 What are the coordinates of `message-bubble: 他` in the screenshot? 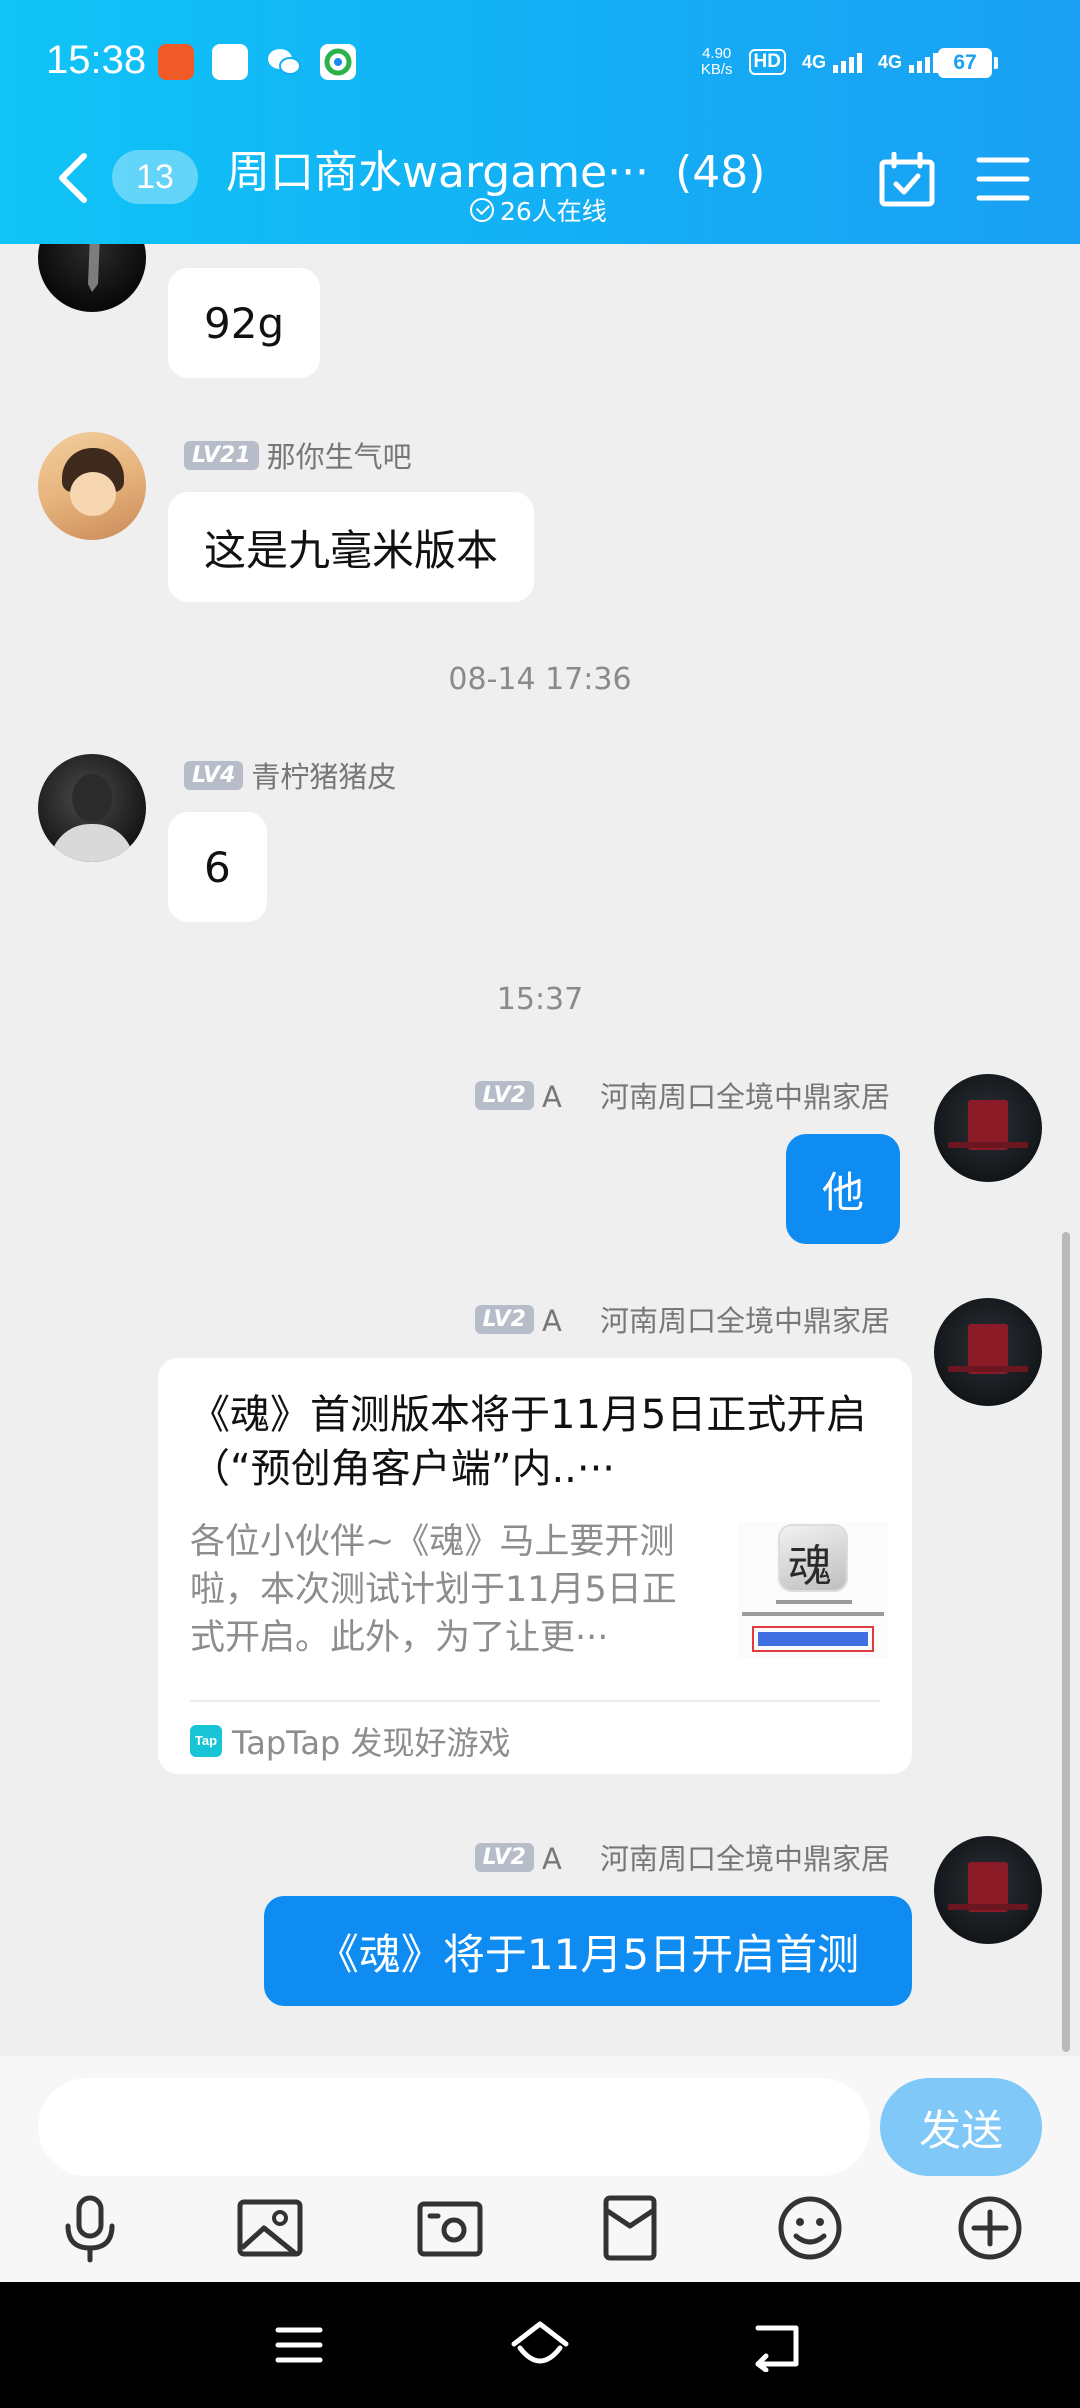 It's located at (843, 1189).